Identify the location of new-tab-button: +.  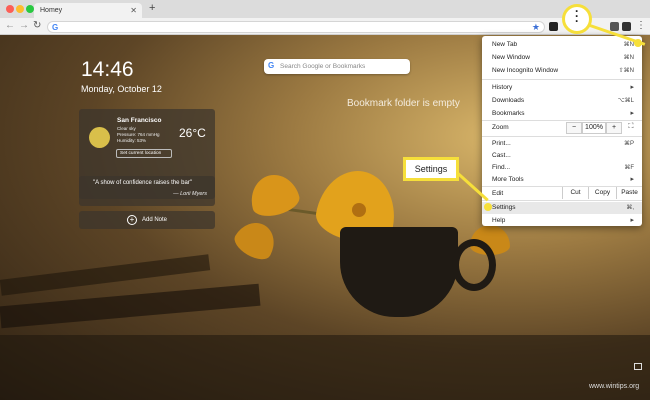
(152, 8).